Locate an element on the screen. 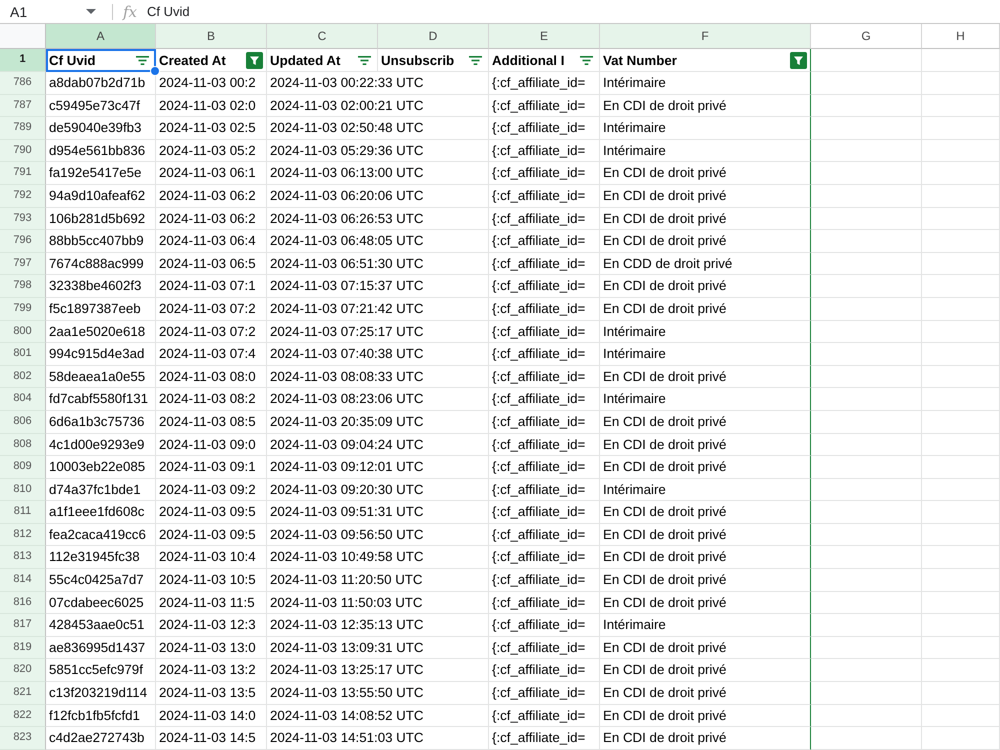 This screenshot has width=1000, height=750. row-header: 810 is located at coordinates (23, 490).